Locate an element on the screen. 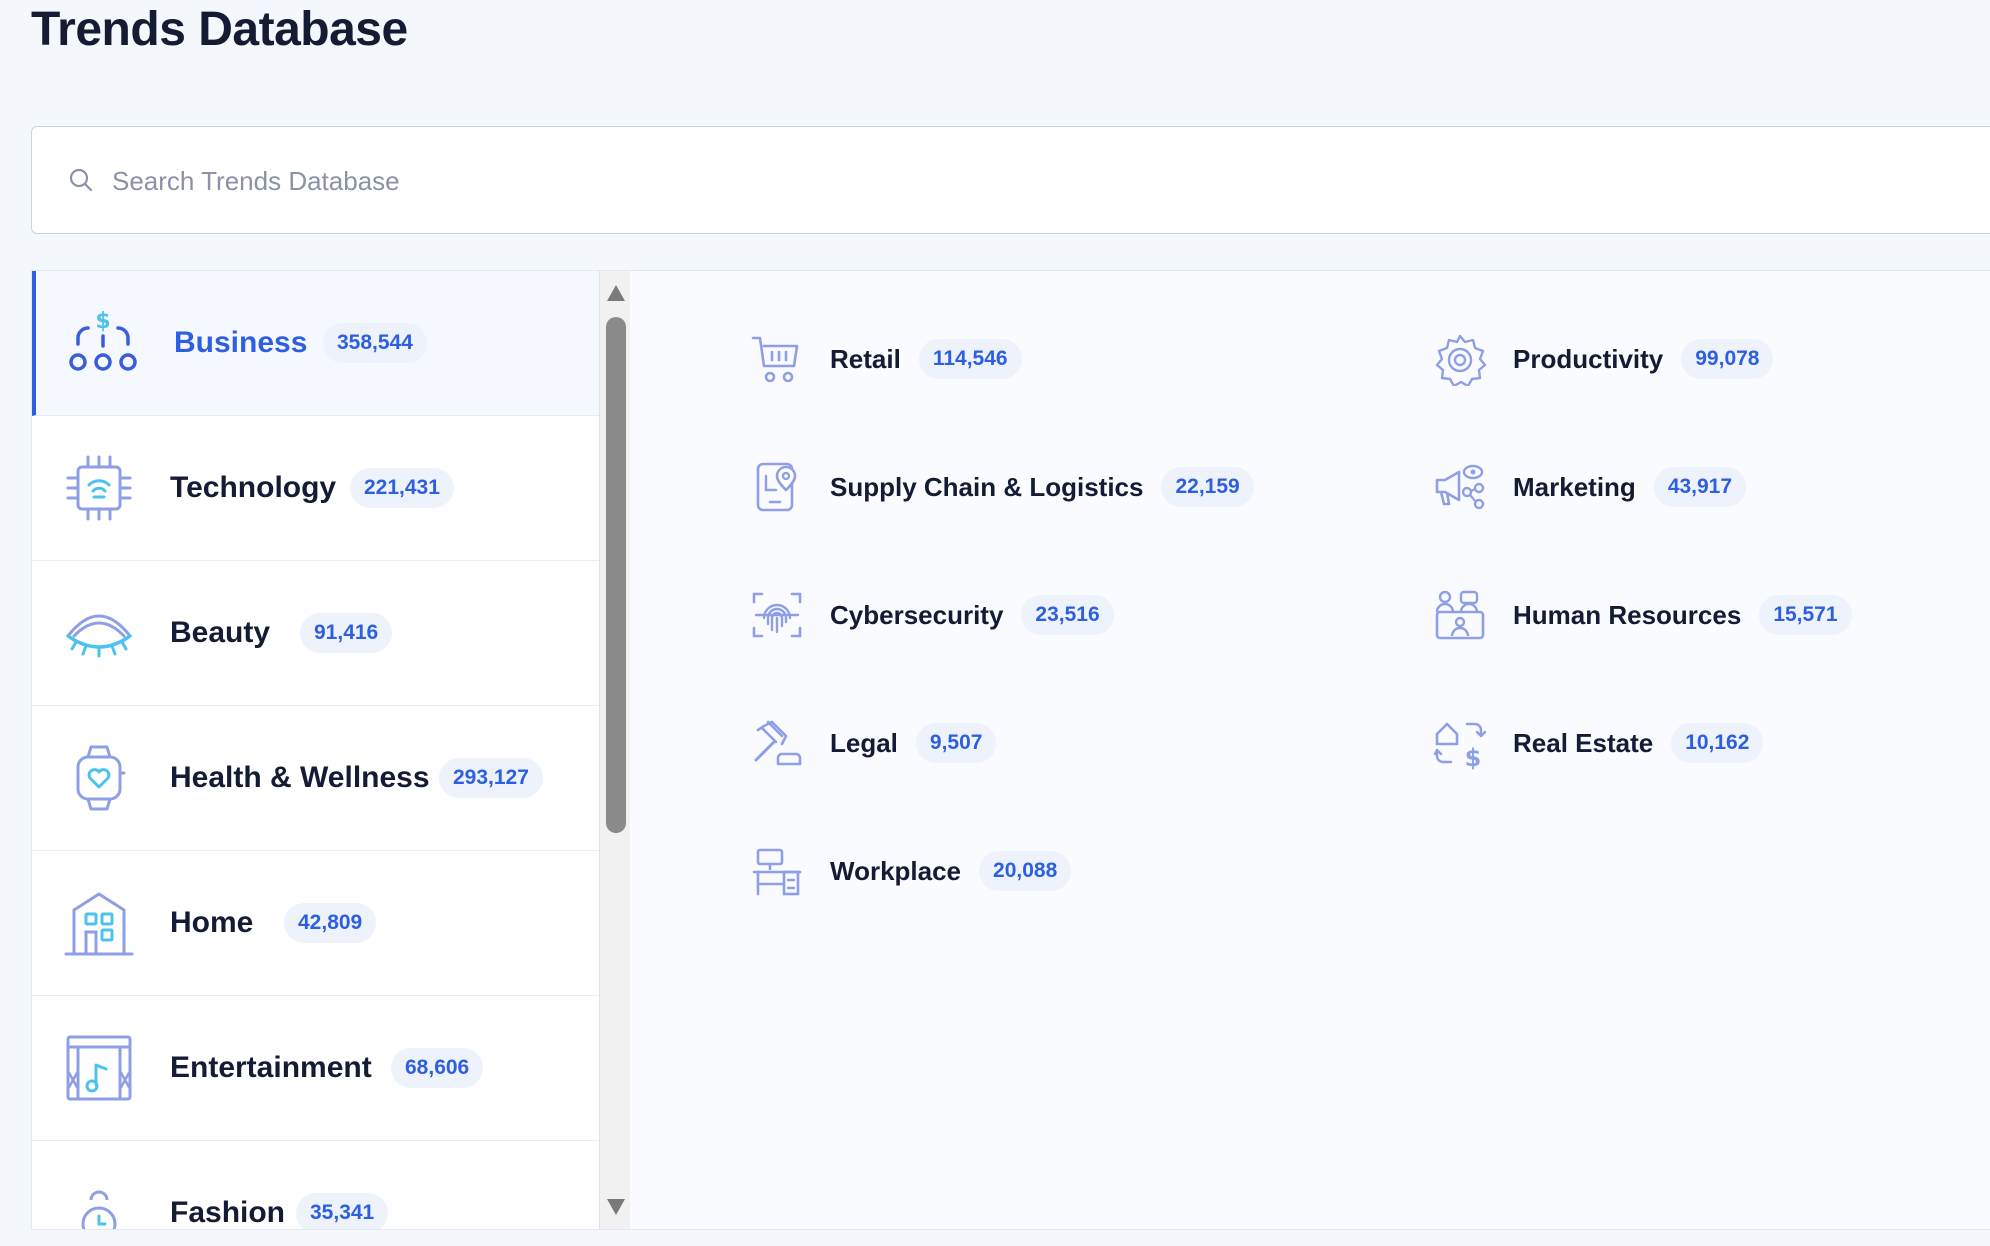 The width and height of the screenshot is (1990, 1246). category-count-badge: 221,431 is located at coordinates (402, 488).